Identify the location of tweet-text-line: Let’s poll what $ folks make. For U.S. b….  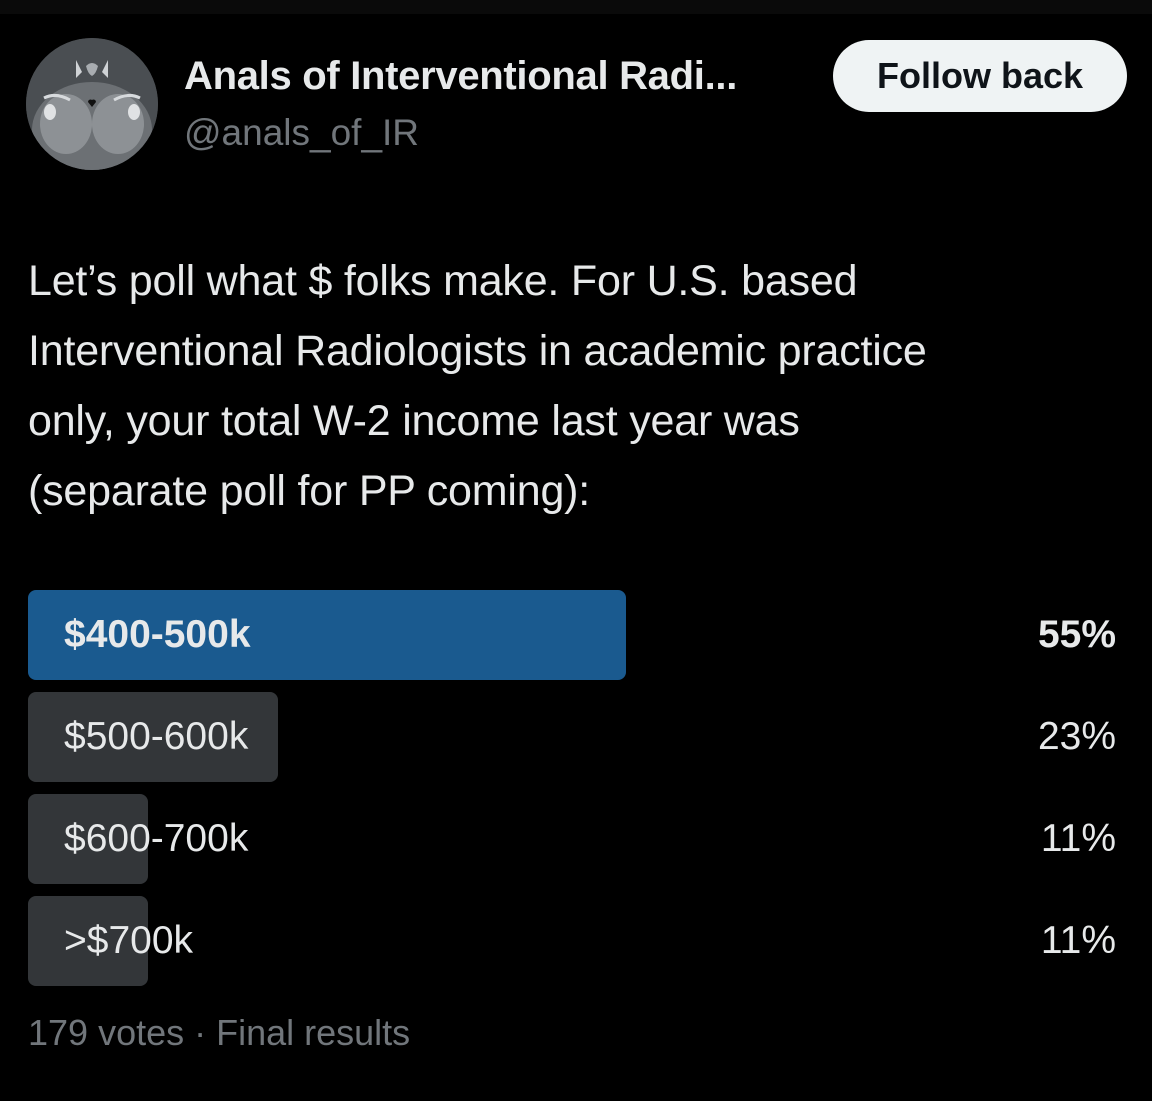
(443, 281).